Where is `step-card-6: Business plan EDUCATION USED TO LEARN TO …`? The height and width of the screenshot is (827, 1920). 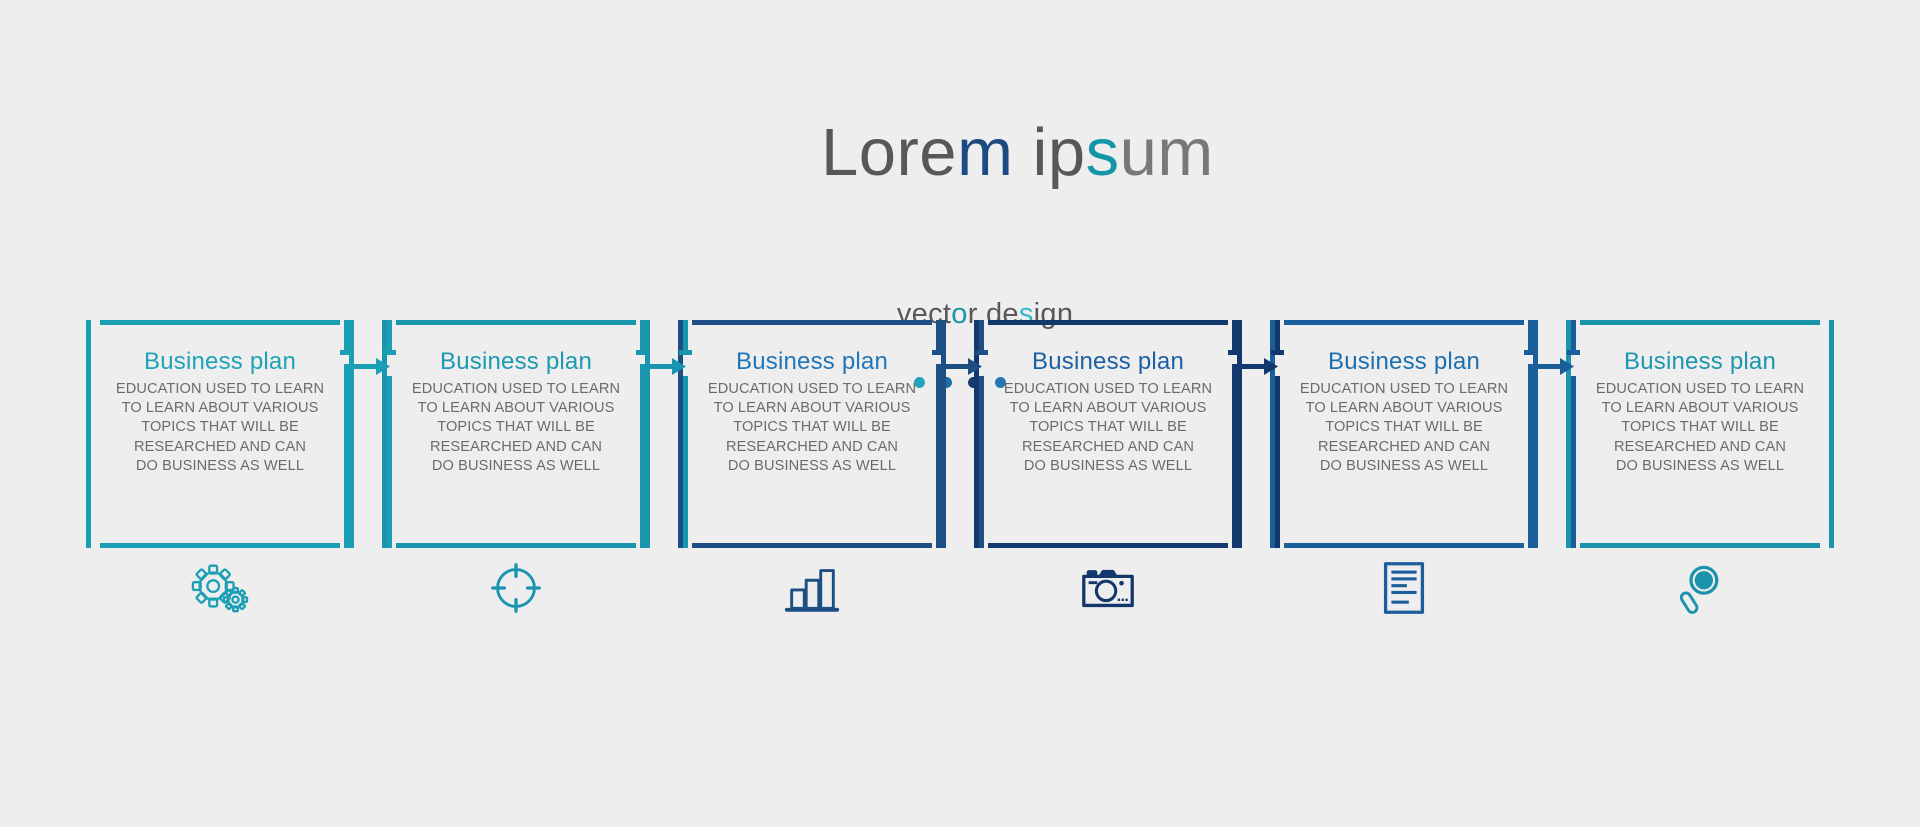
step-card-6: Business plan EDUCATION USED TO LEARN TO … is located at coordinates (1700, 434).